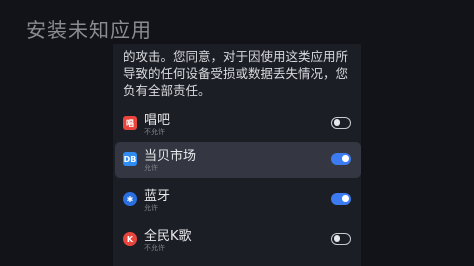 This screenshot has width=474, height=266. I want to click on quanmin-kge-icon: K, so click(130, 239).